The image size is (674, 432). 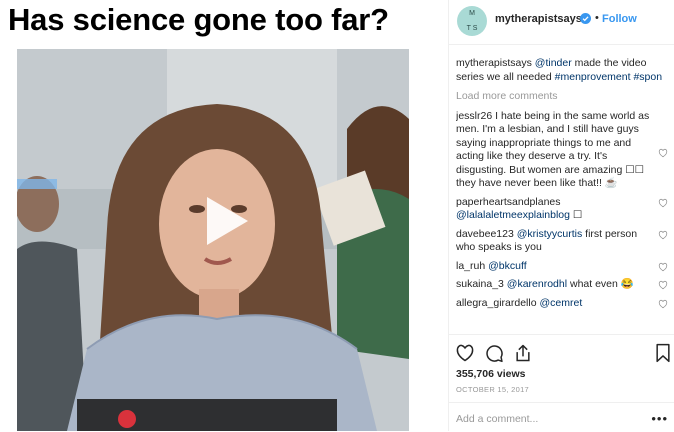 I want to click on action-bar, so click(x=561, y=349).